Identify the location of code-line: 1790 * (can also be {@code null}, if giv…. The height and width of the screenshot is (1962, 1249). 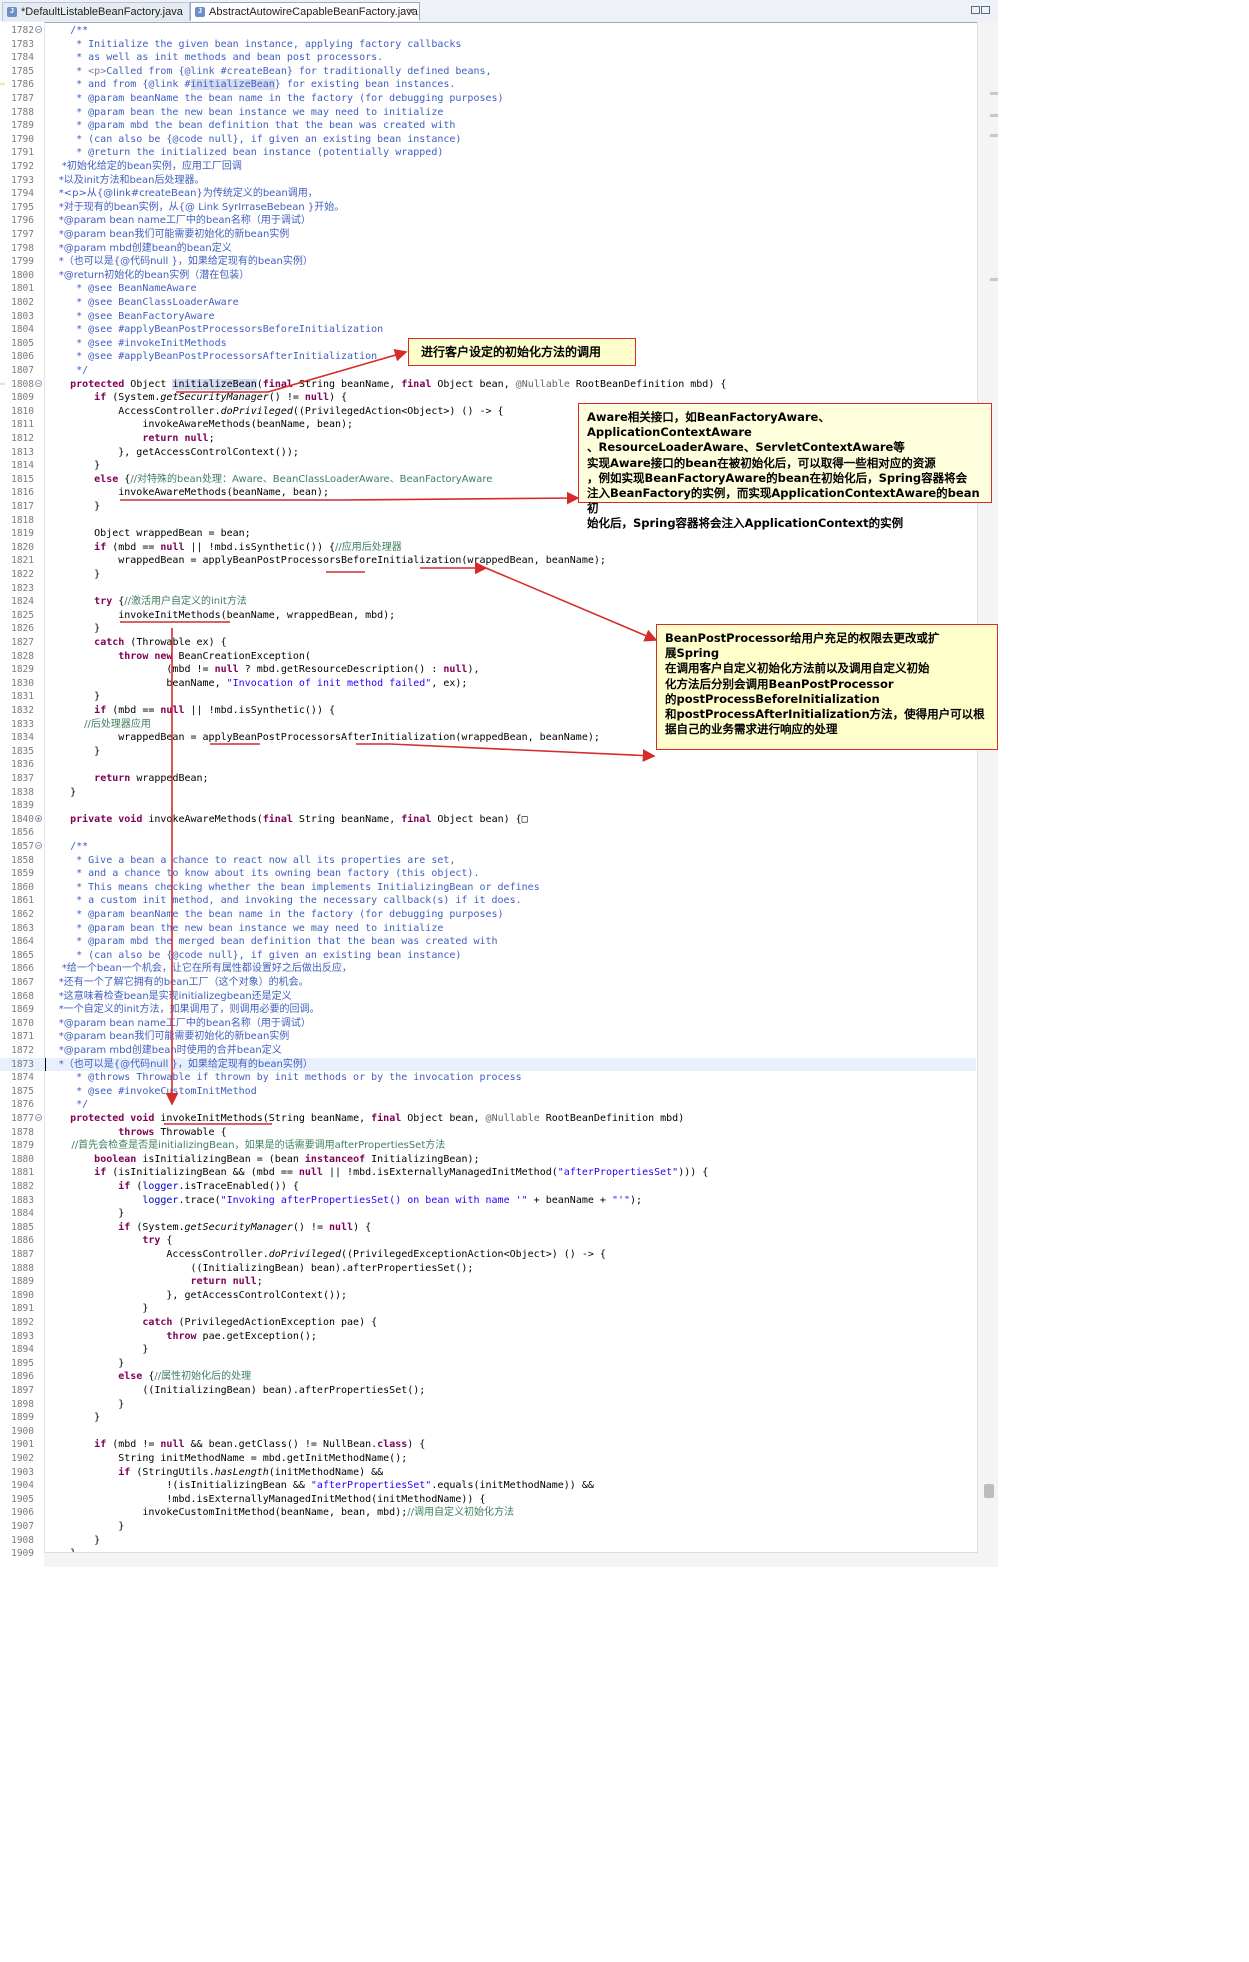
(488, 140).